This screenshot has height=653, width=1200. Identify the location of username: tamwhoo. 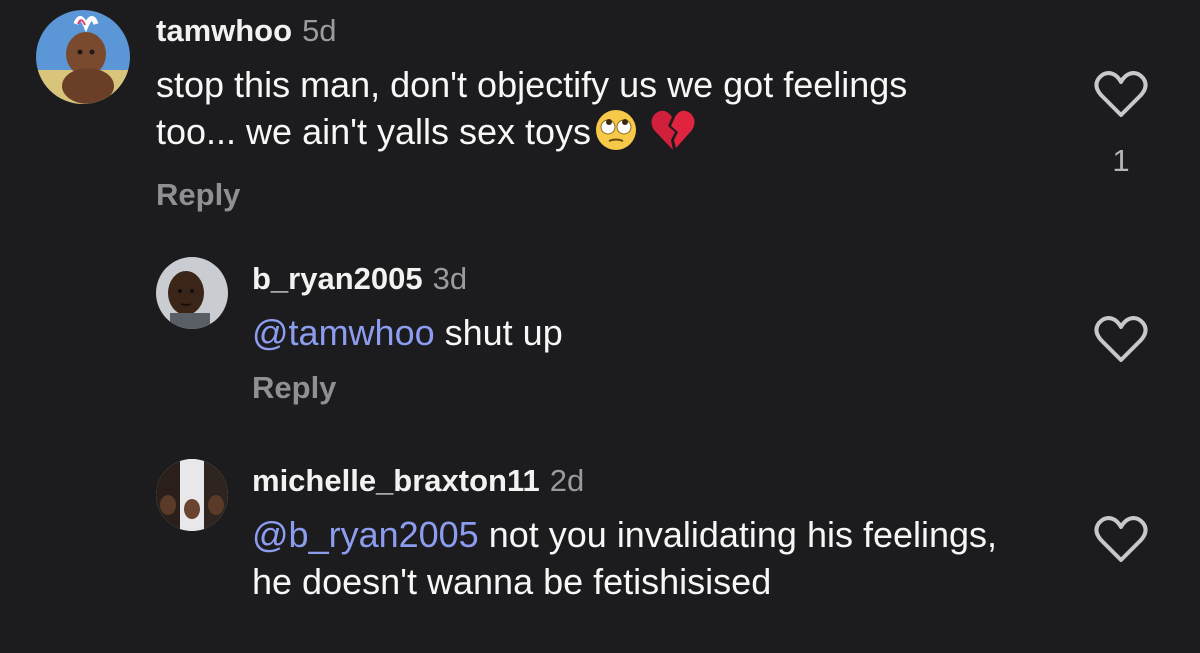
(224, 30).